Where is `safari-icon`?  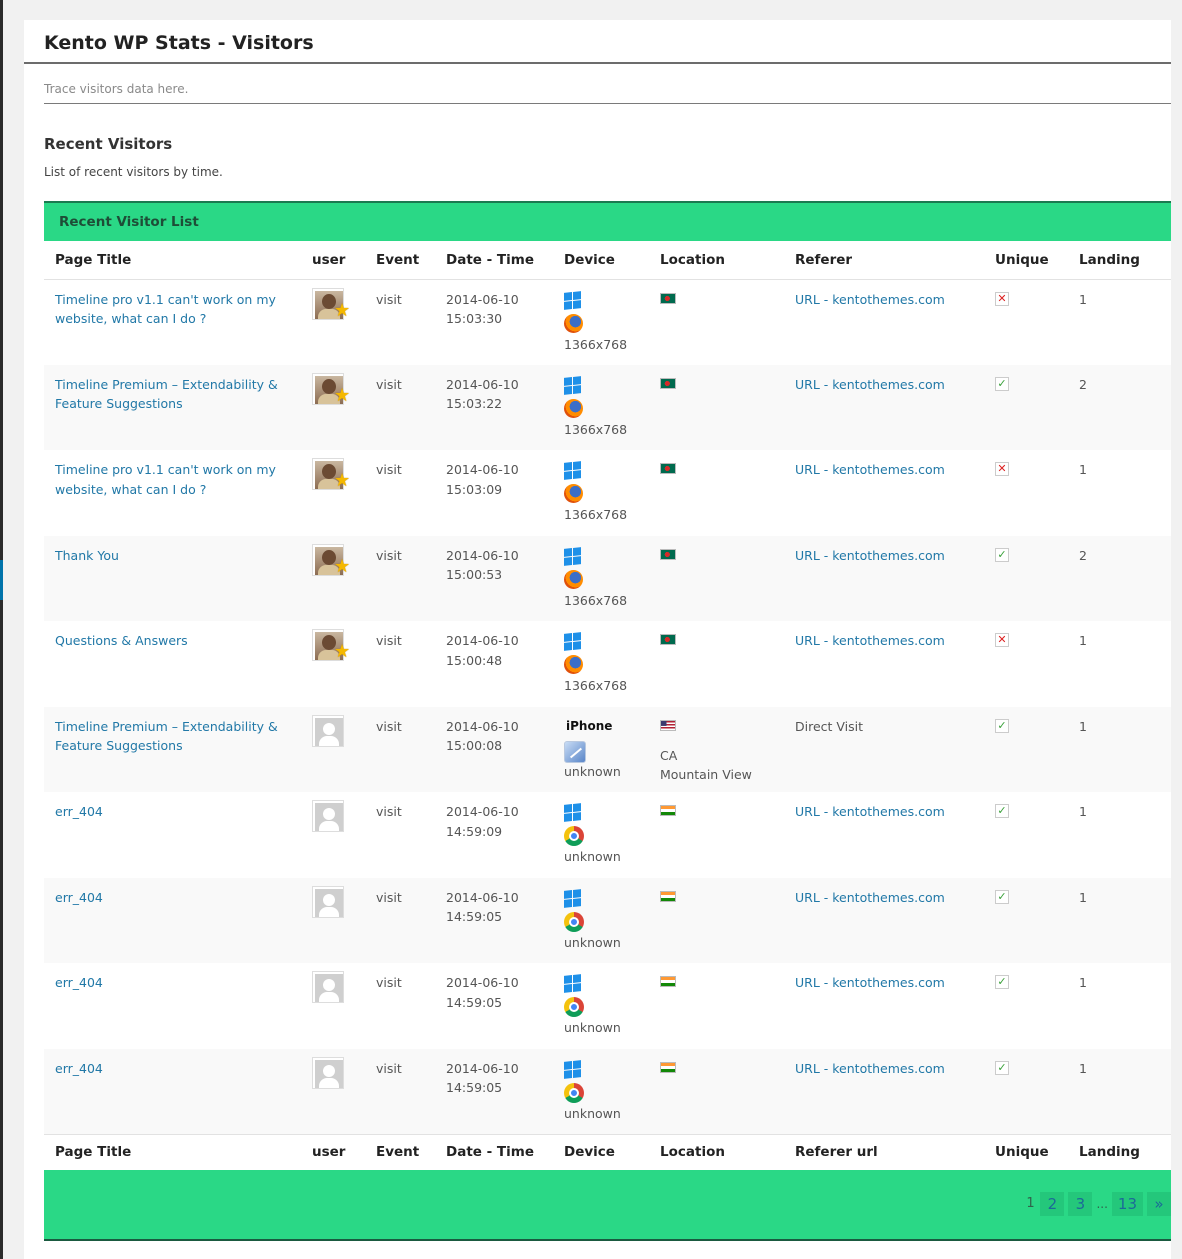 safari-icon is located at coordinates (606, 750).